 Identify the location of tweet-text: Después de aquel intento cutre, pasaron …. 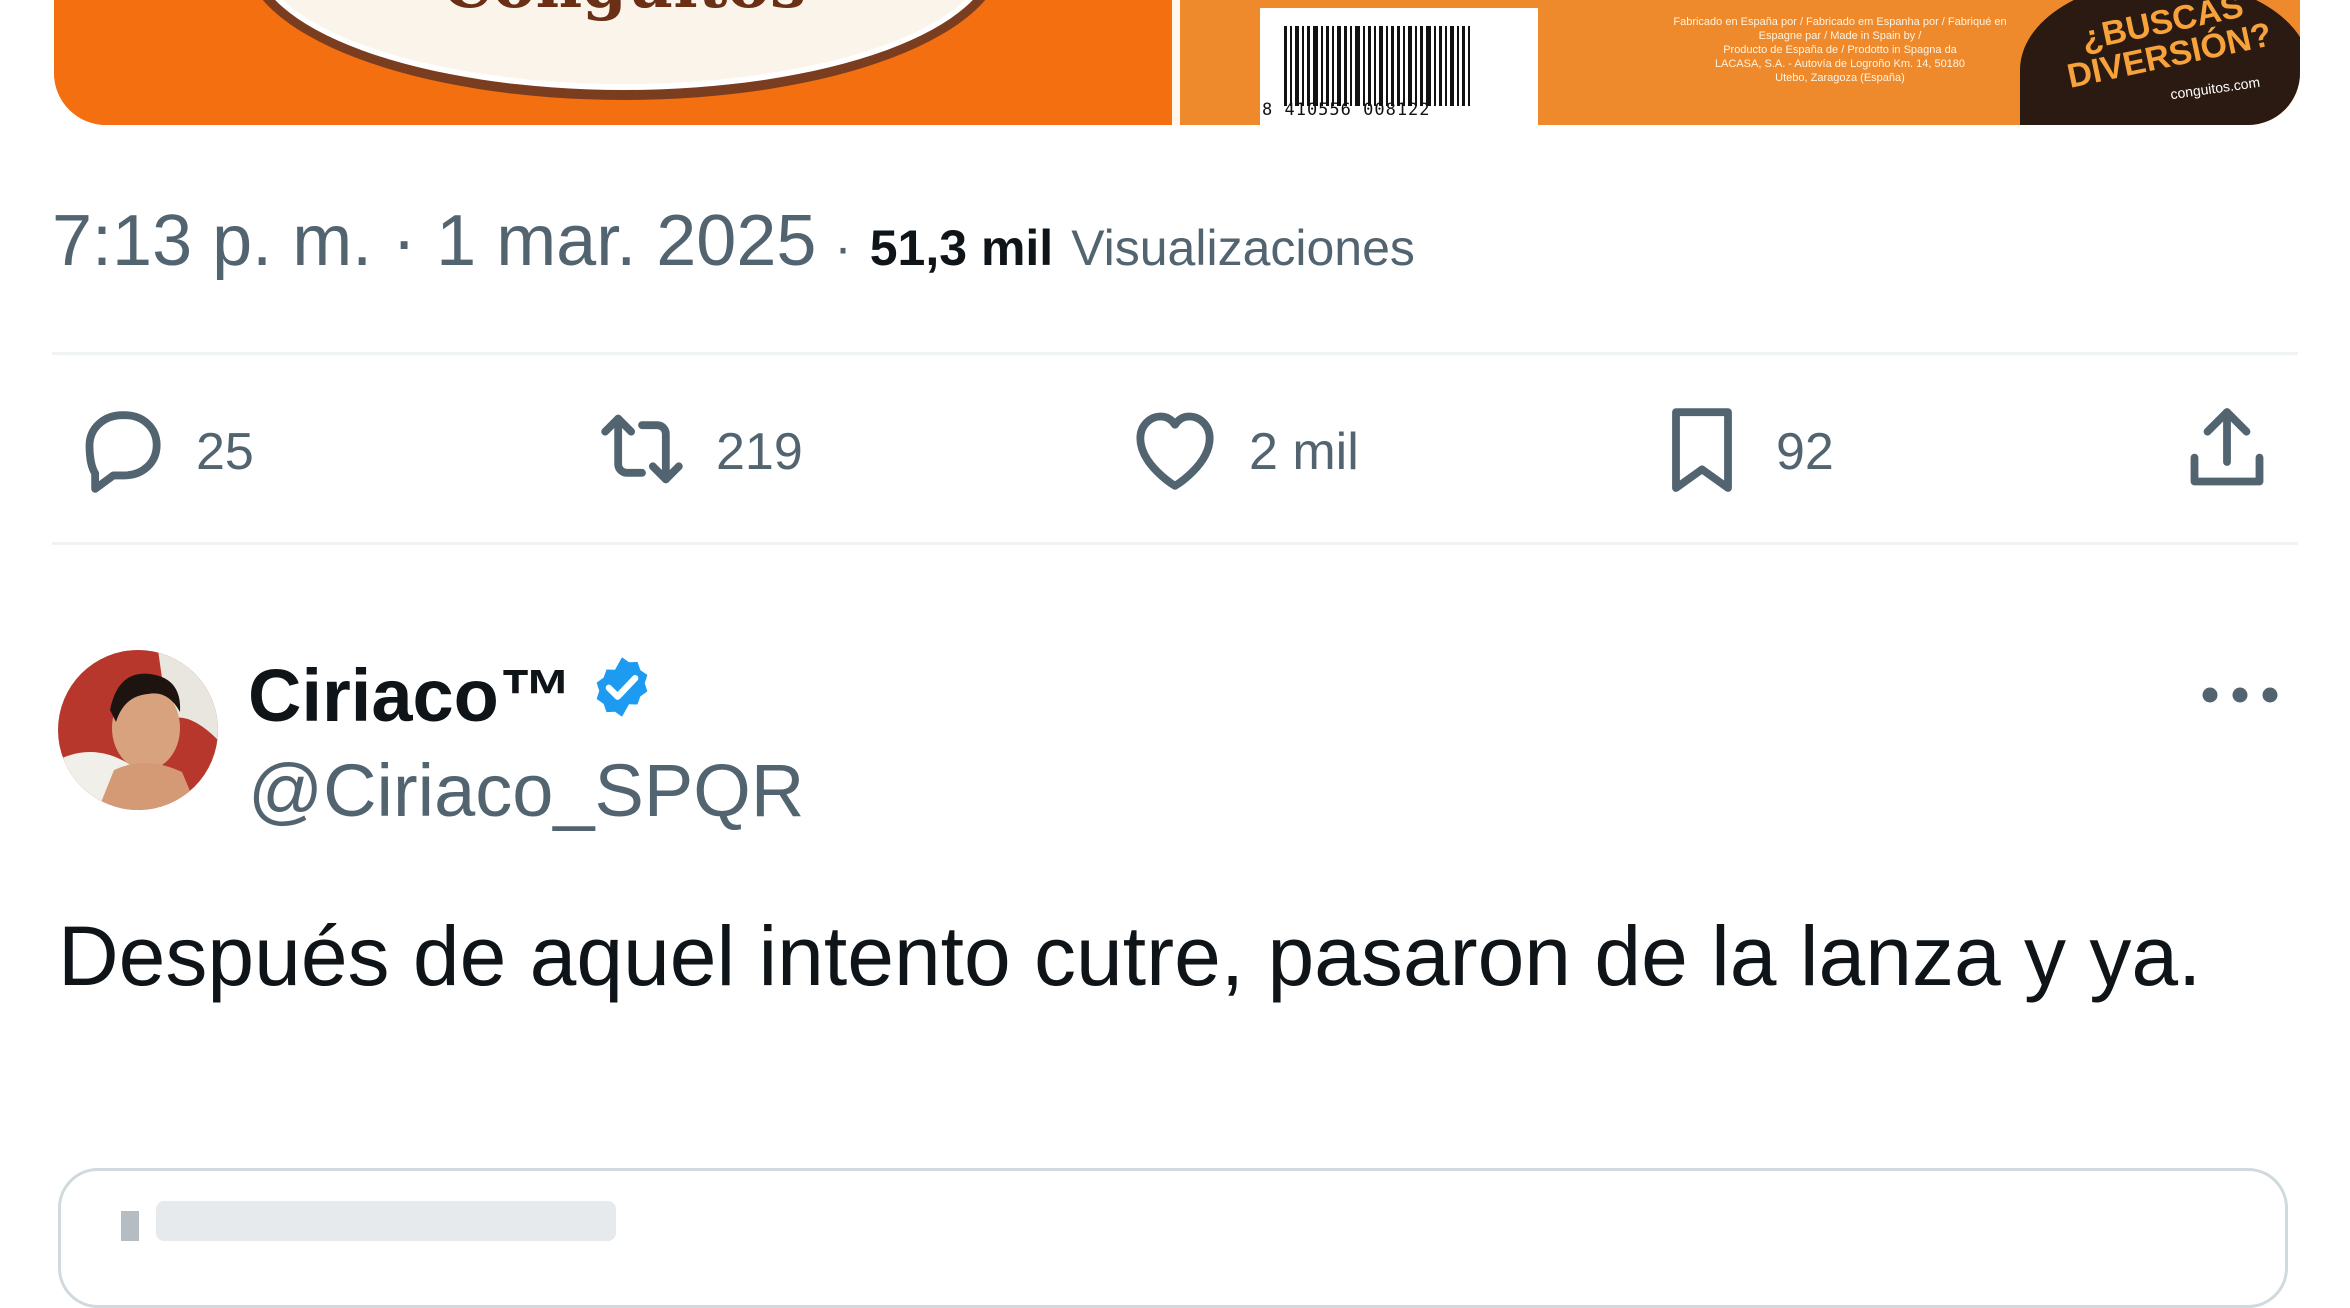
(1130, 956).